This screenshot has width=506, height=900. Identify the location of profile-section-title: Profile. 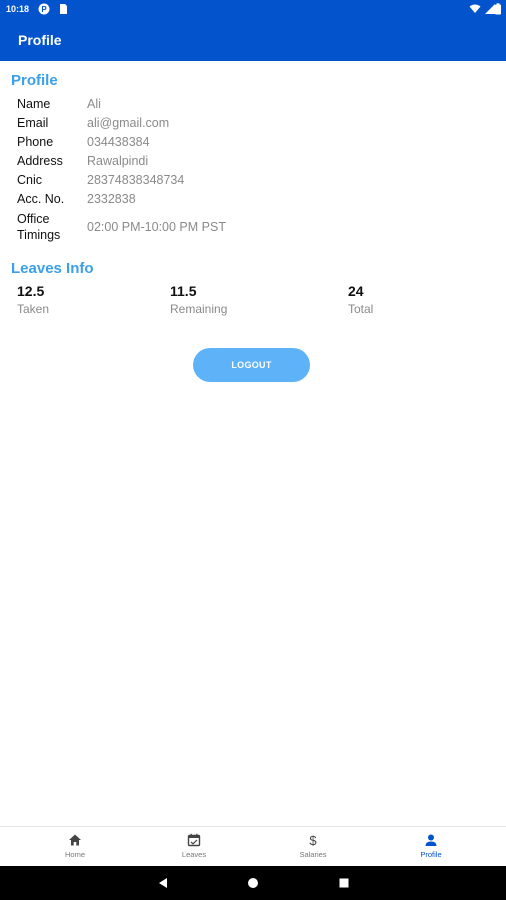
(34, 80).